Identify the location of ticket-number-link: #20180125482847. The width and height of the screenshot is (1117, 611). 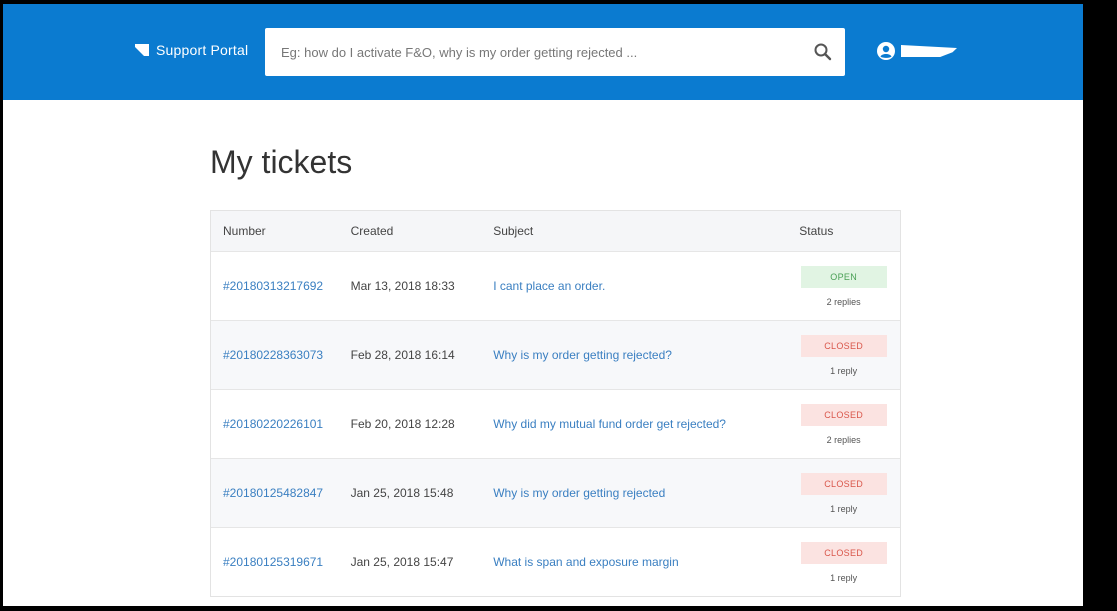
(273, 493).